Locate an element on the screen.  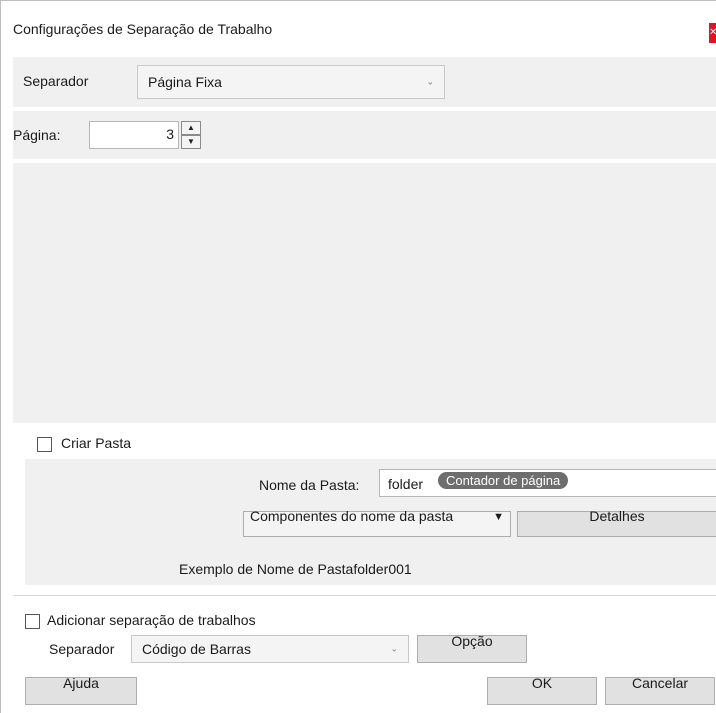
separator2-label: Separador is located at coordinates (82, 649).